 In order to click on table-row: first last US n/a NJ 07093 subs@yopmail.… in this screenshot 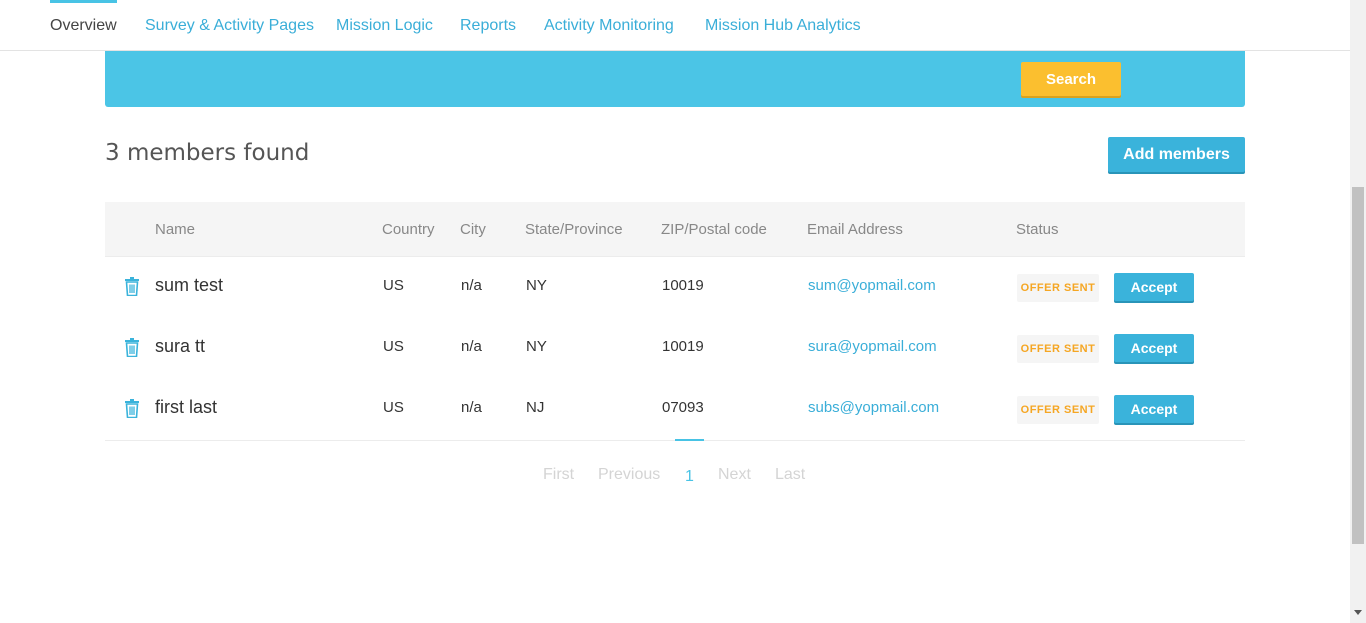, I will do `click(675, 409)`.